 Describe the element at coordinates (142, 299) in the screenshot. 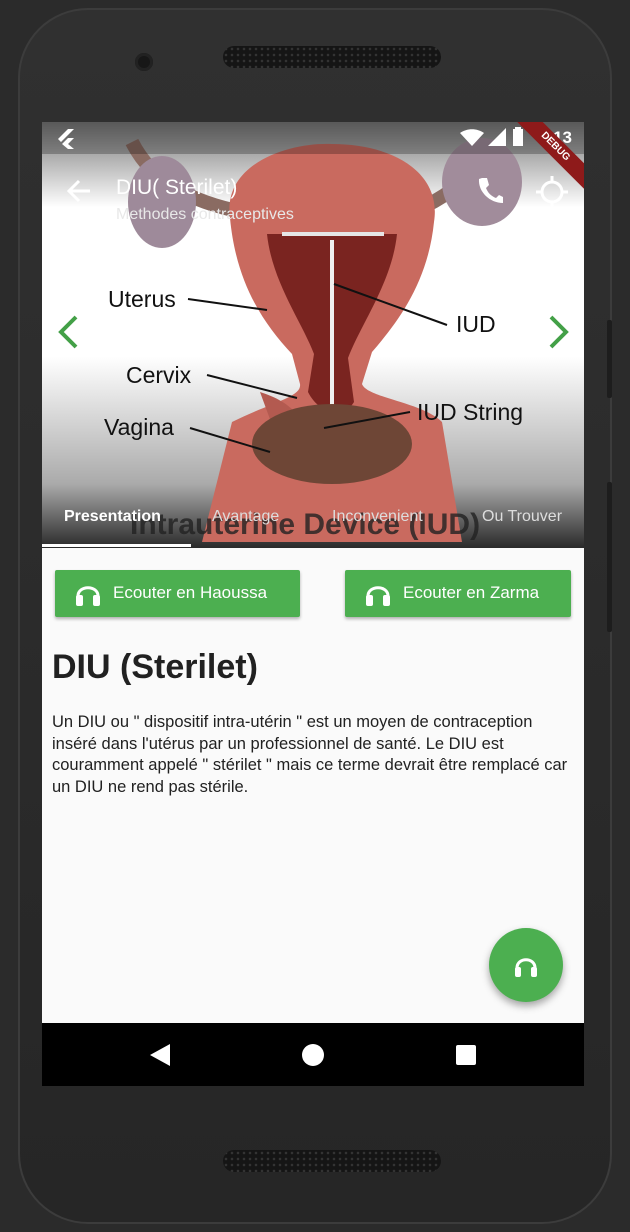

I see `label-uterus: Uterus` at that location.